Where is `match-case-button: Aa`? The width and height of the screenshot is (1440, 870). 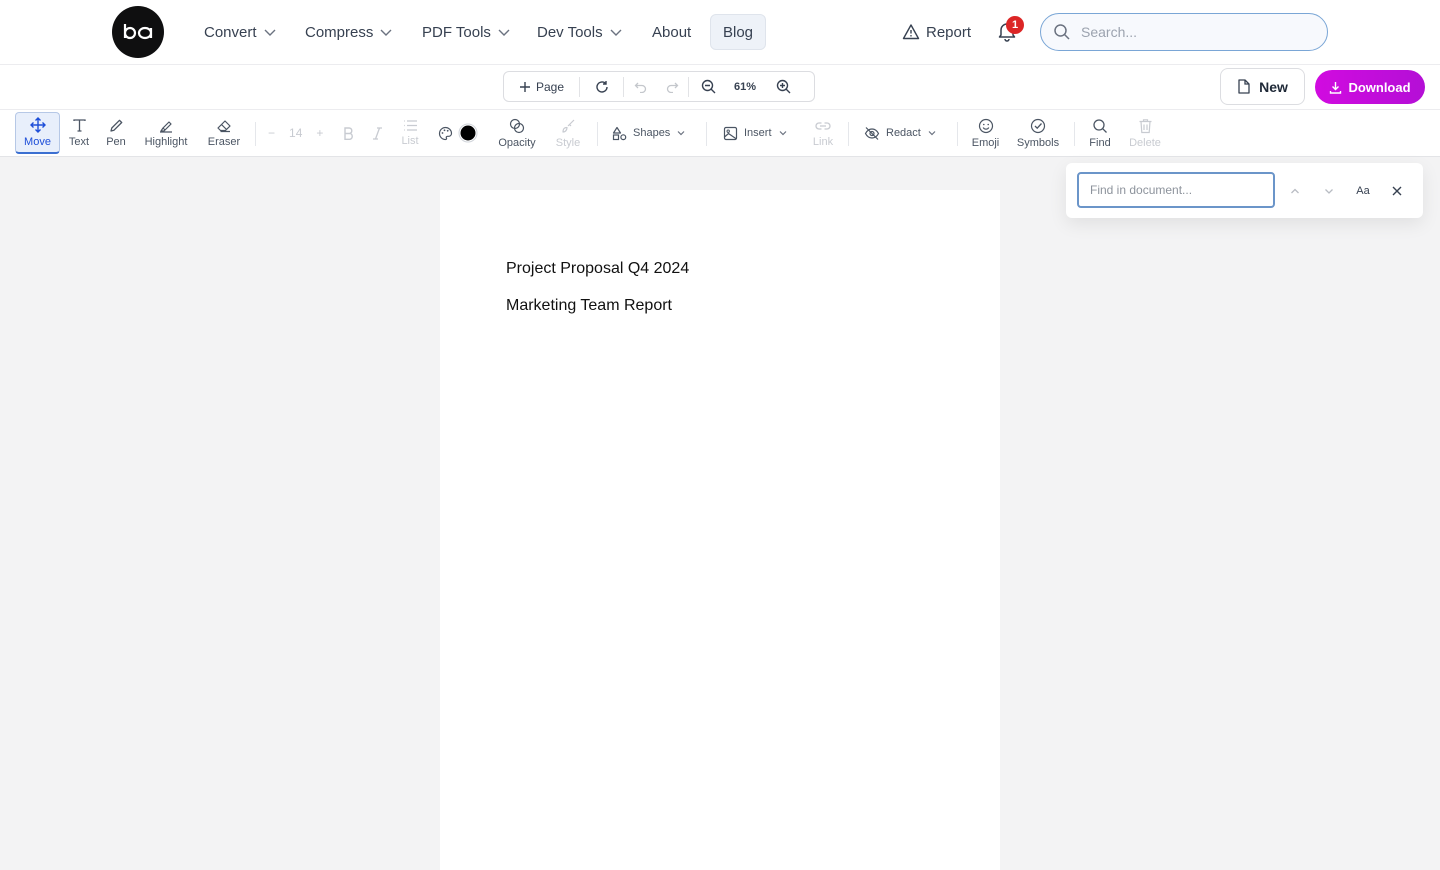 match-case-button: Aa is located at coordinates (1363, 191).